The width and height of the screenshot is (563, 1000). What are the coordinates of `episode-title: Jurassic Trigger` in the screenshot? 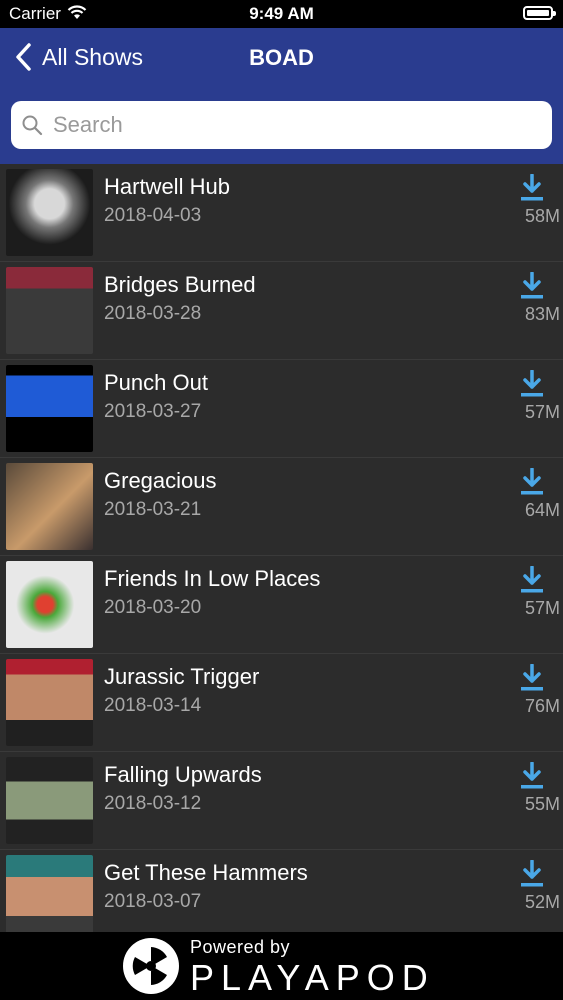 It's located at (182, 676).